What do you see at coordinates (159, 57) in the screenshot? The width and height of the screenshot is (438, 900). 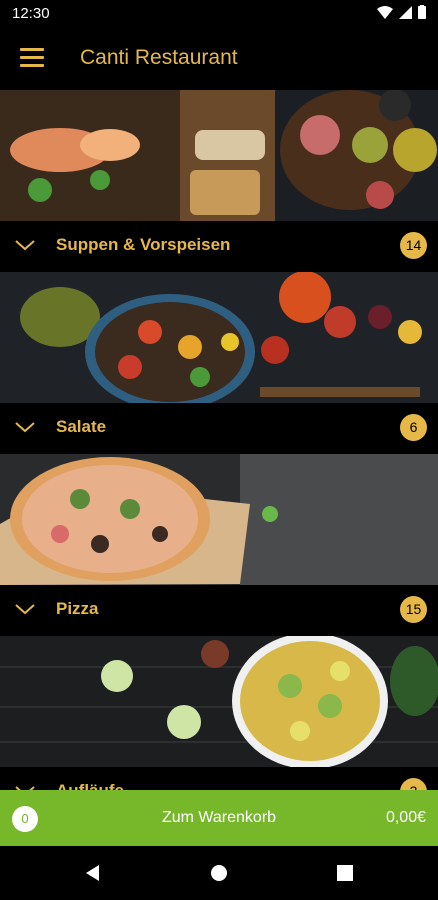 I see `app-title: Canti Restaurant` at bounding box center [159, 57].